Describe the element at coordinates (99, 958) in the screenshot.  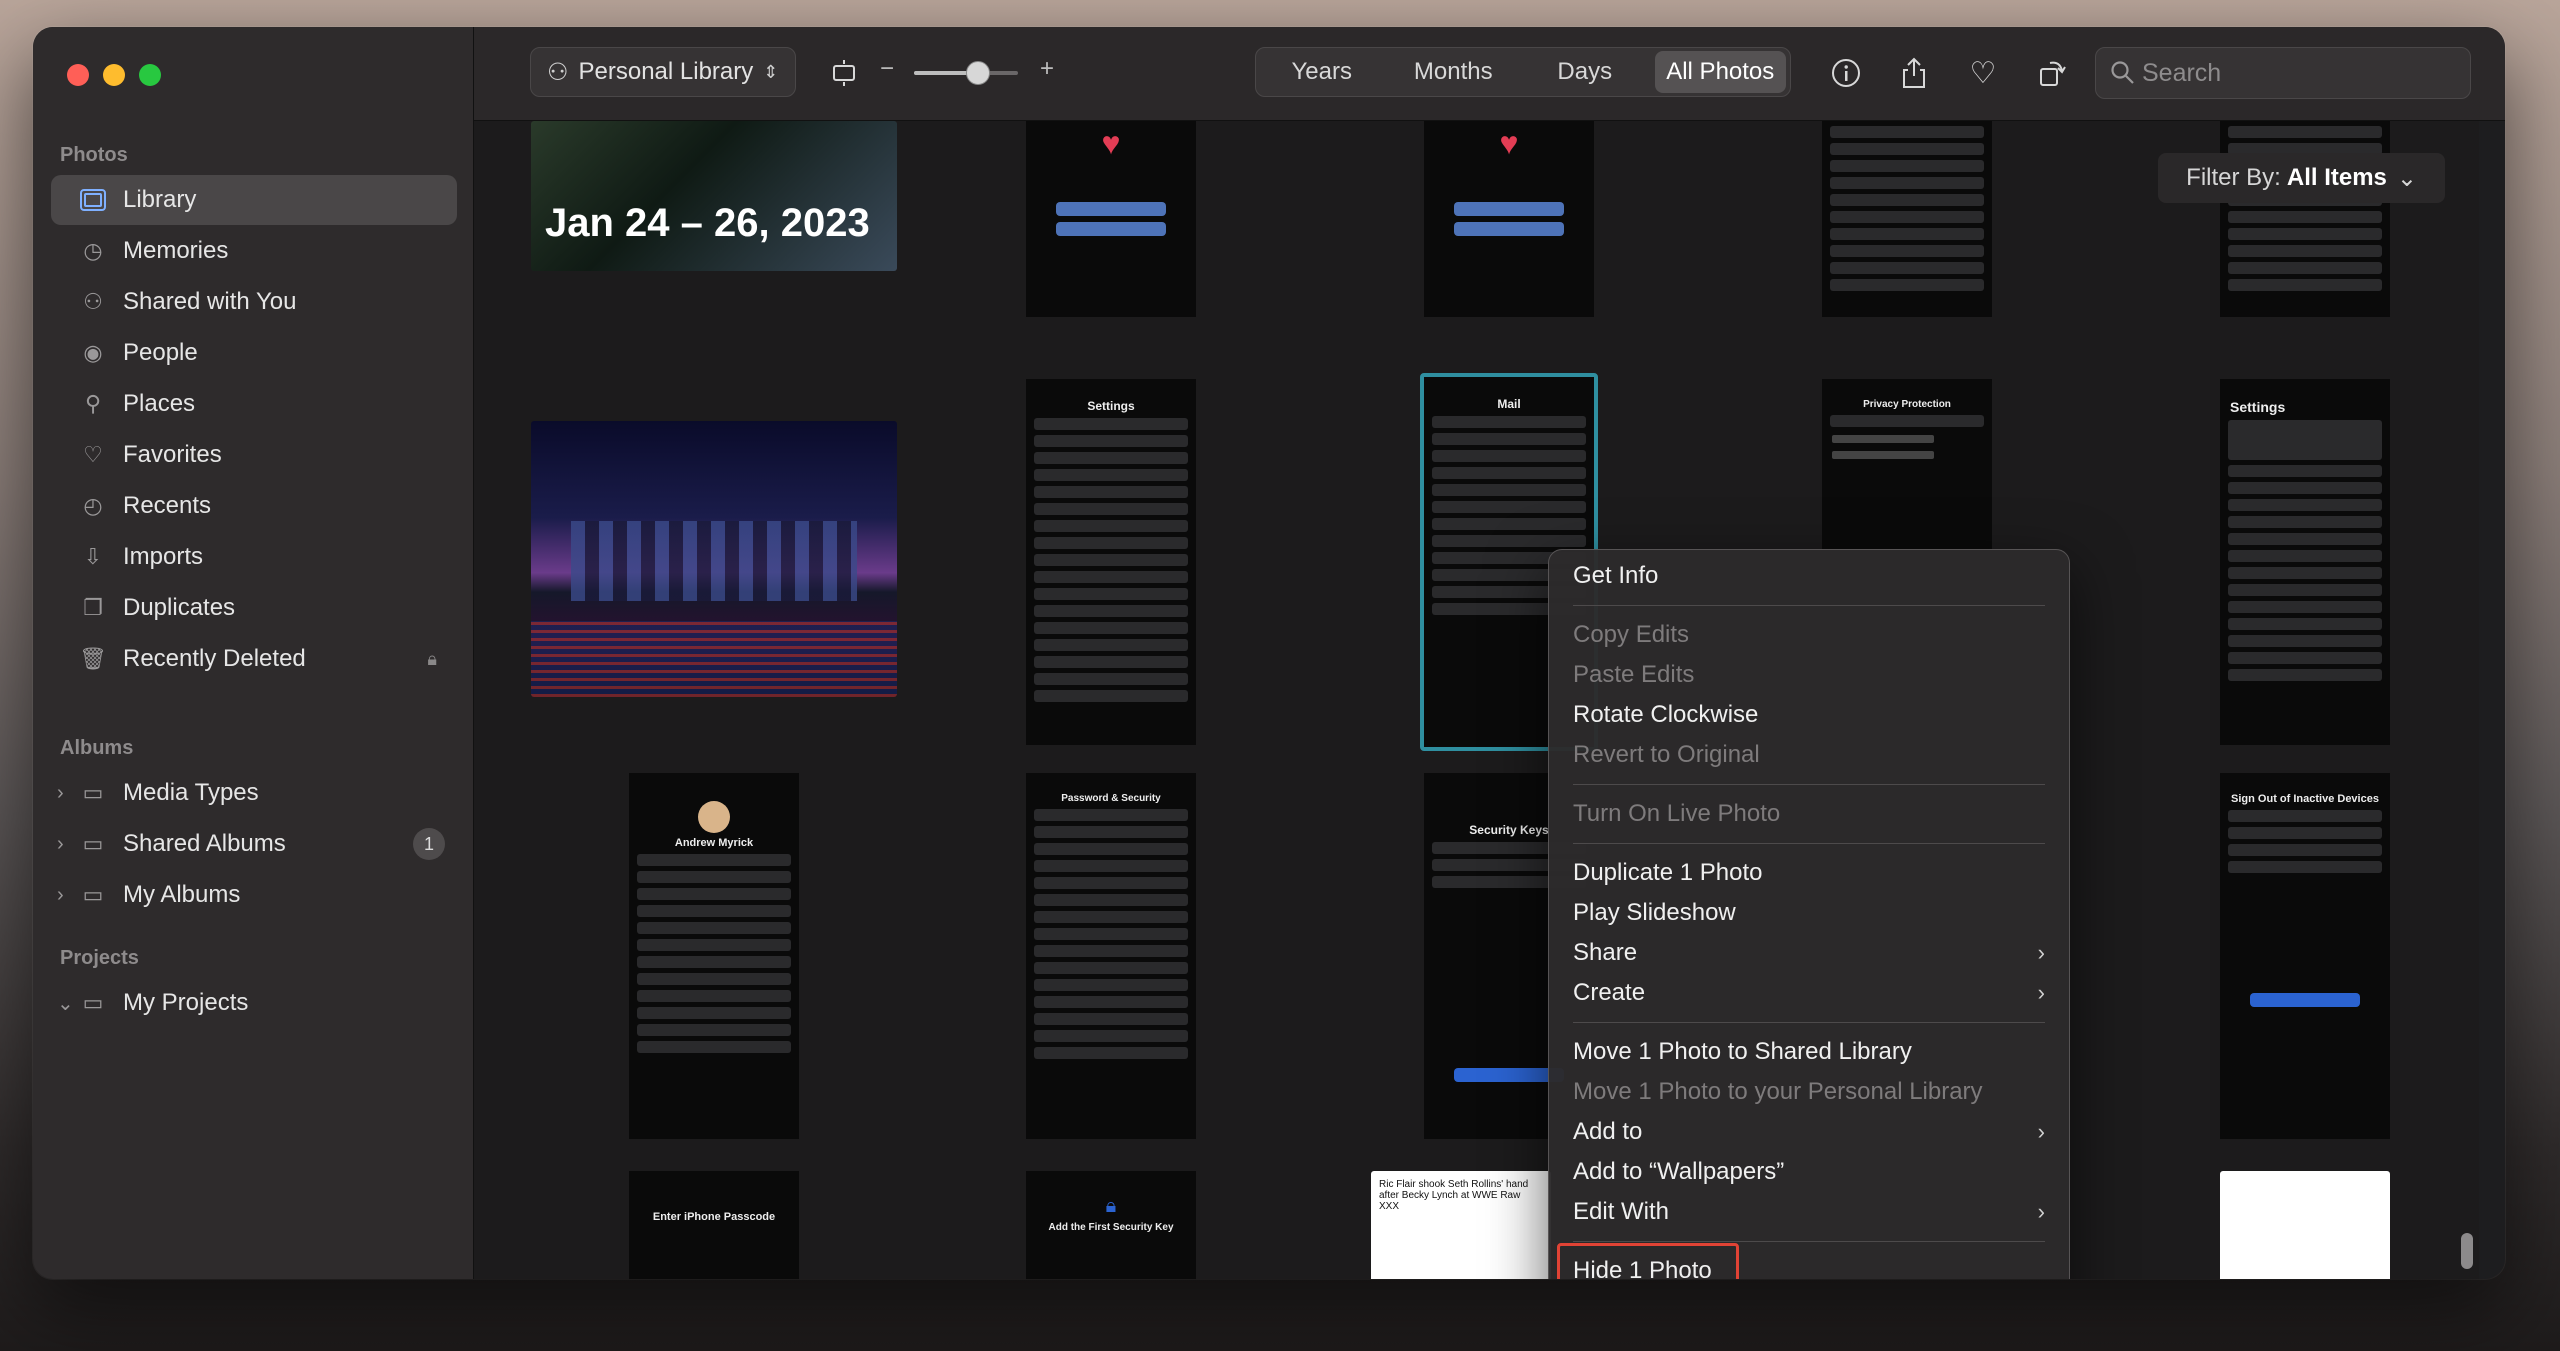
I see `sidebar-section-projects: Projects` at that location.